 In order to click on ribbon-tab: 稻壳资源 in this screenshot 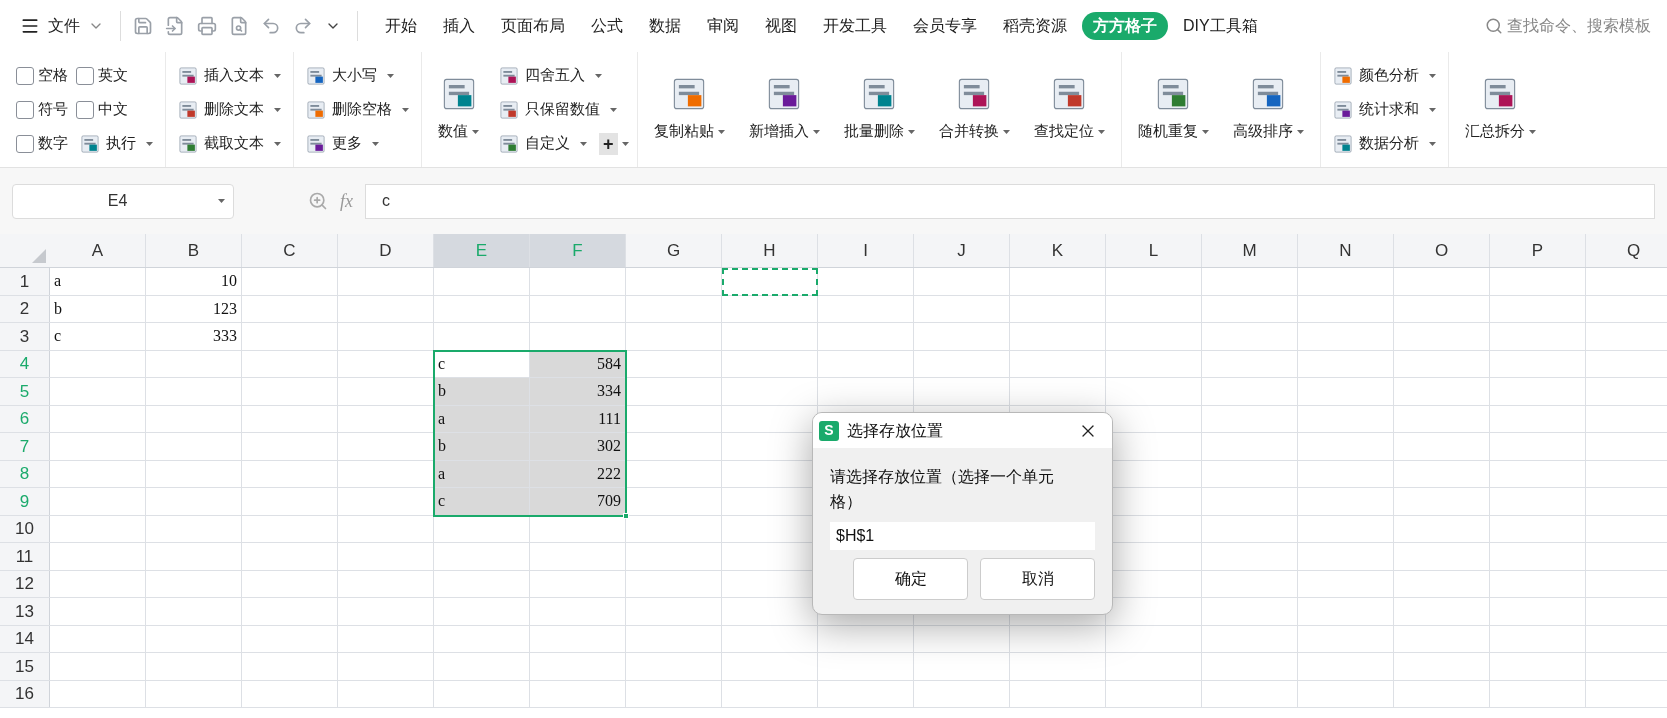, I will do `click(1035, 26)`.